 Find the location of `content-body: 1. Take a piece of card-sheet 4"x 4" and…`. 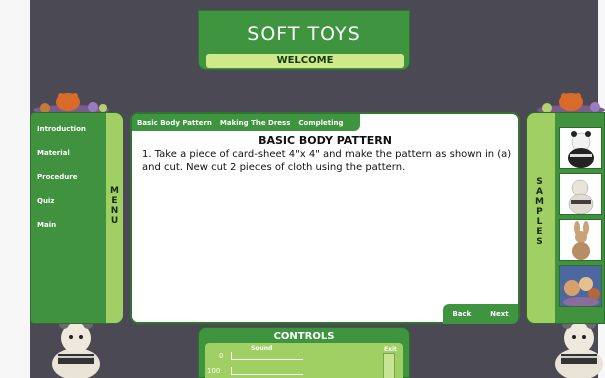

content-body: 1. Take a piece of card-sheet 4"x 4" and… is located at coordinates (327, 161).